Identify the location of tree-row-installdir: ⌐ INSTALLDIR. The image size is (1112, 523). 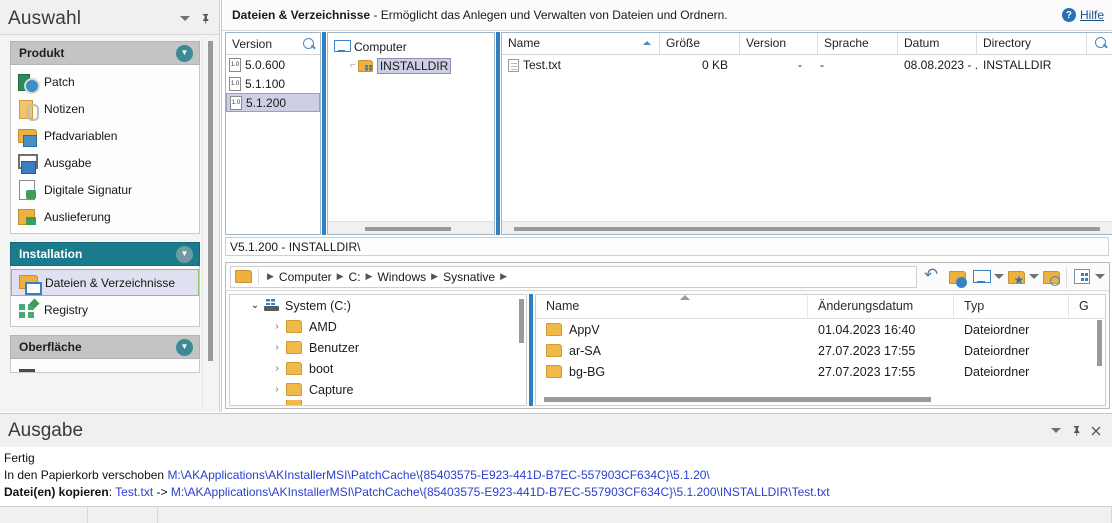
(414, 65).